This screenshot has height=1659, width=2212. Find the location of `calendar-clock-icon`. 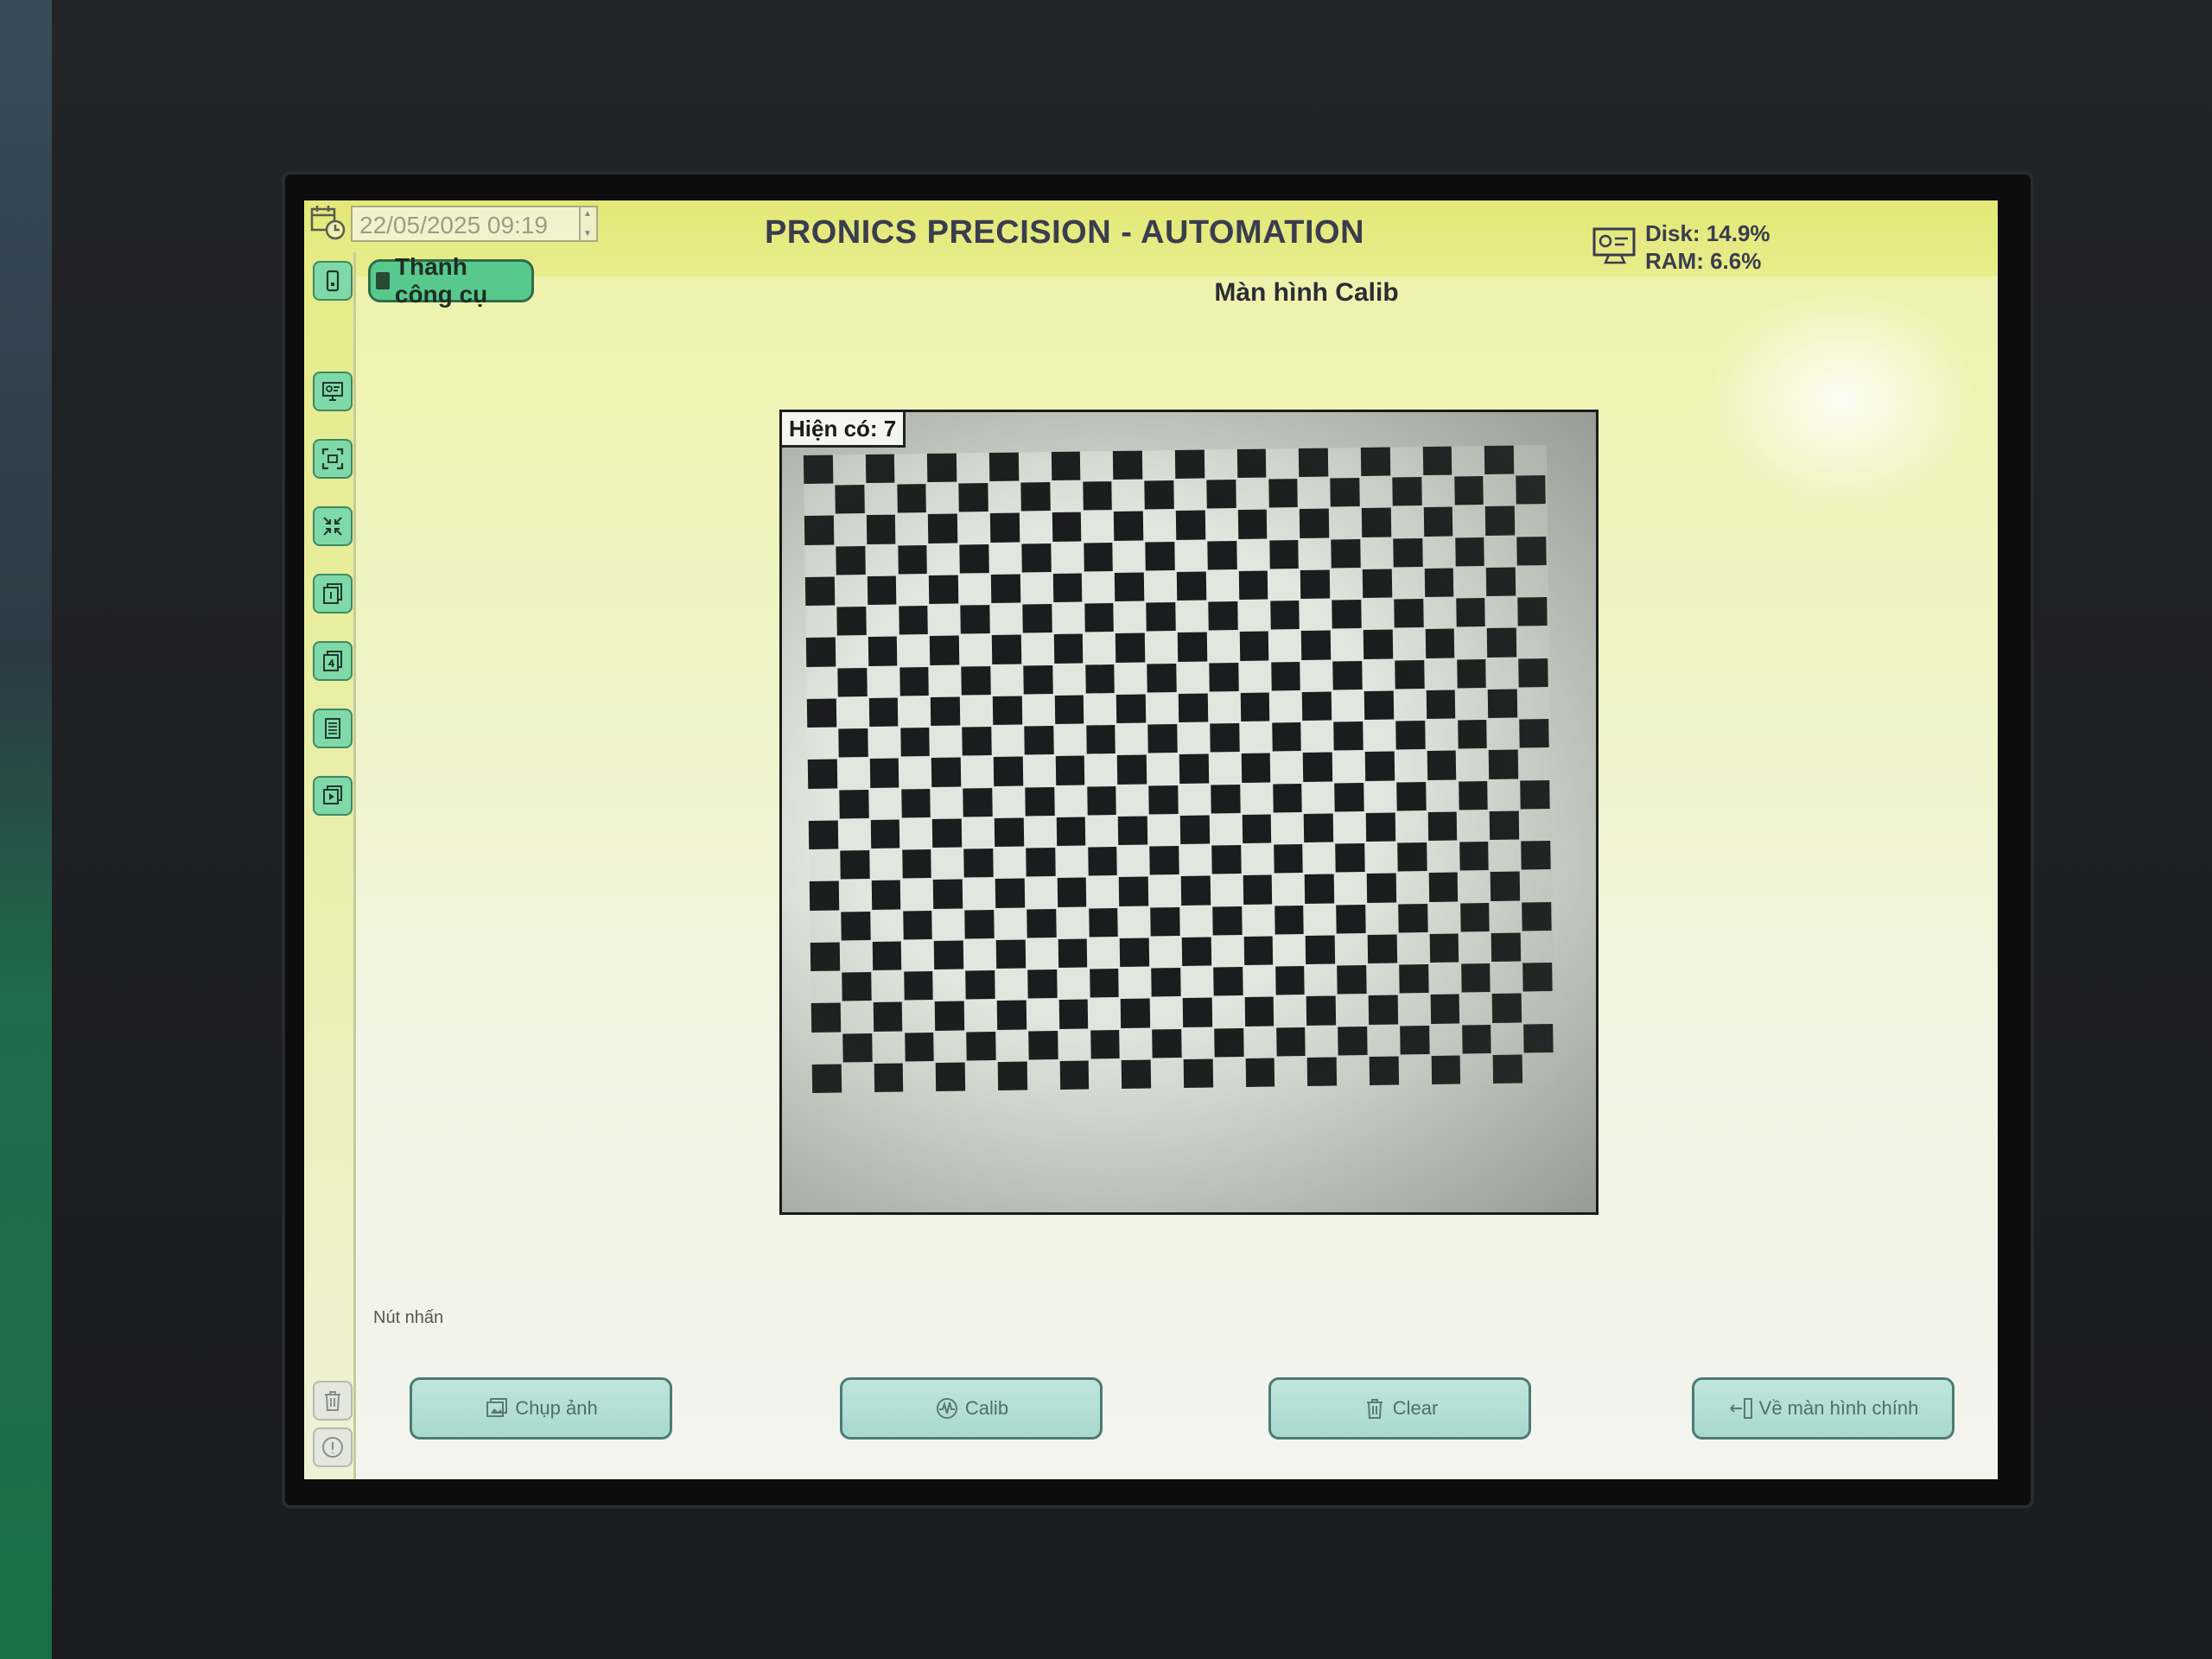

calendar-clock-icon is located at coordinates (328, 223).